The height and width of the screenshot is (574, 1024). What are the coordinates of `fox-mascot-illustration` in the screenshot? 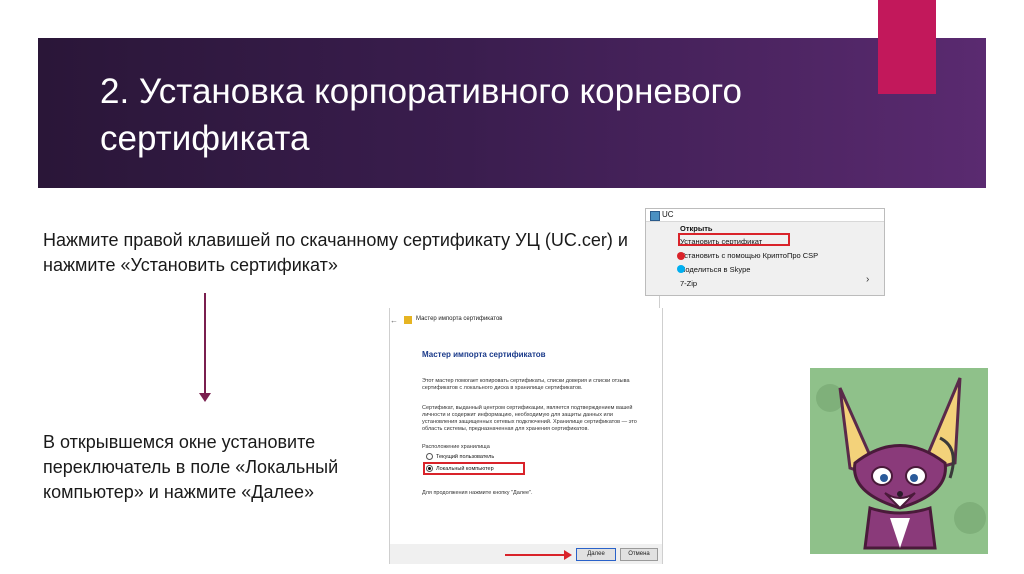 It's located at (901, 463).